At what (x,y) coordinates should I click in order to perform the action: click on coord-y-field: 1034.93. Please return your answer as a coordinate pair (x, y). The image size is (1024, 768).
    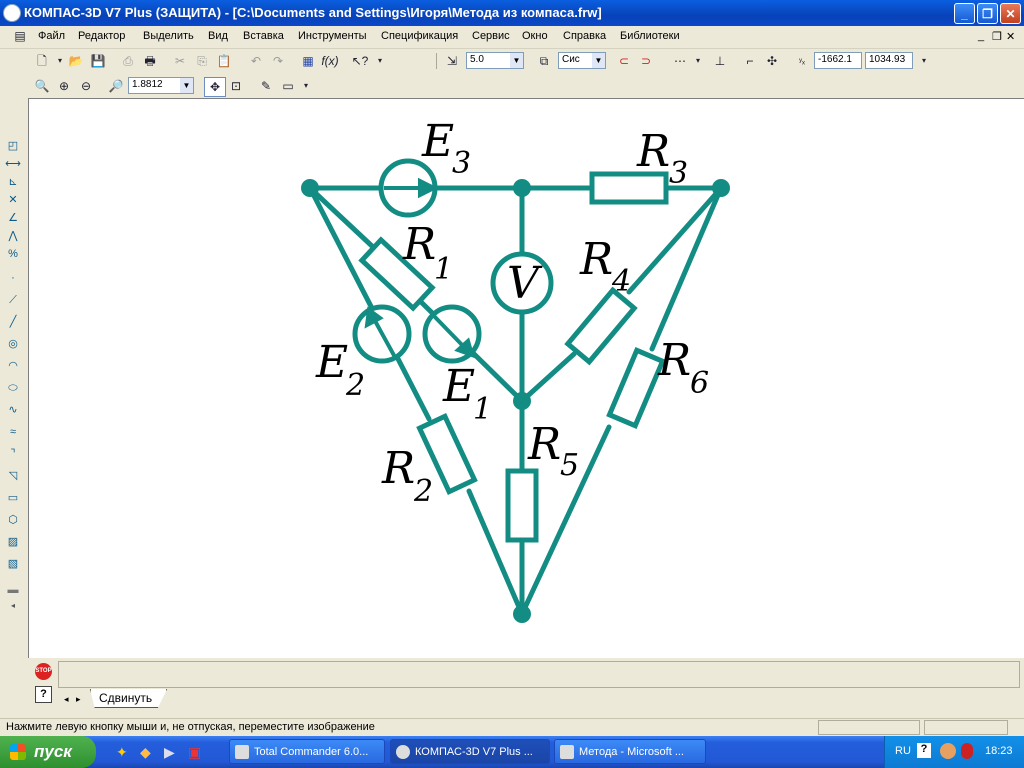
    Looking at the image, I should click on (889, 60).